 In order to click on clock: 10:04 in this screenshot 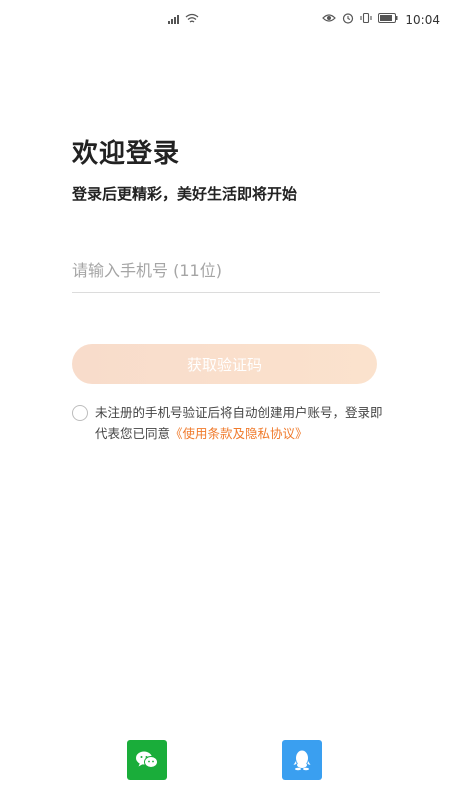, I will do `click(422, 20)`.